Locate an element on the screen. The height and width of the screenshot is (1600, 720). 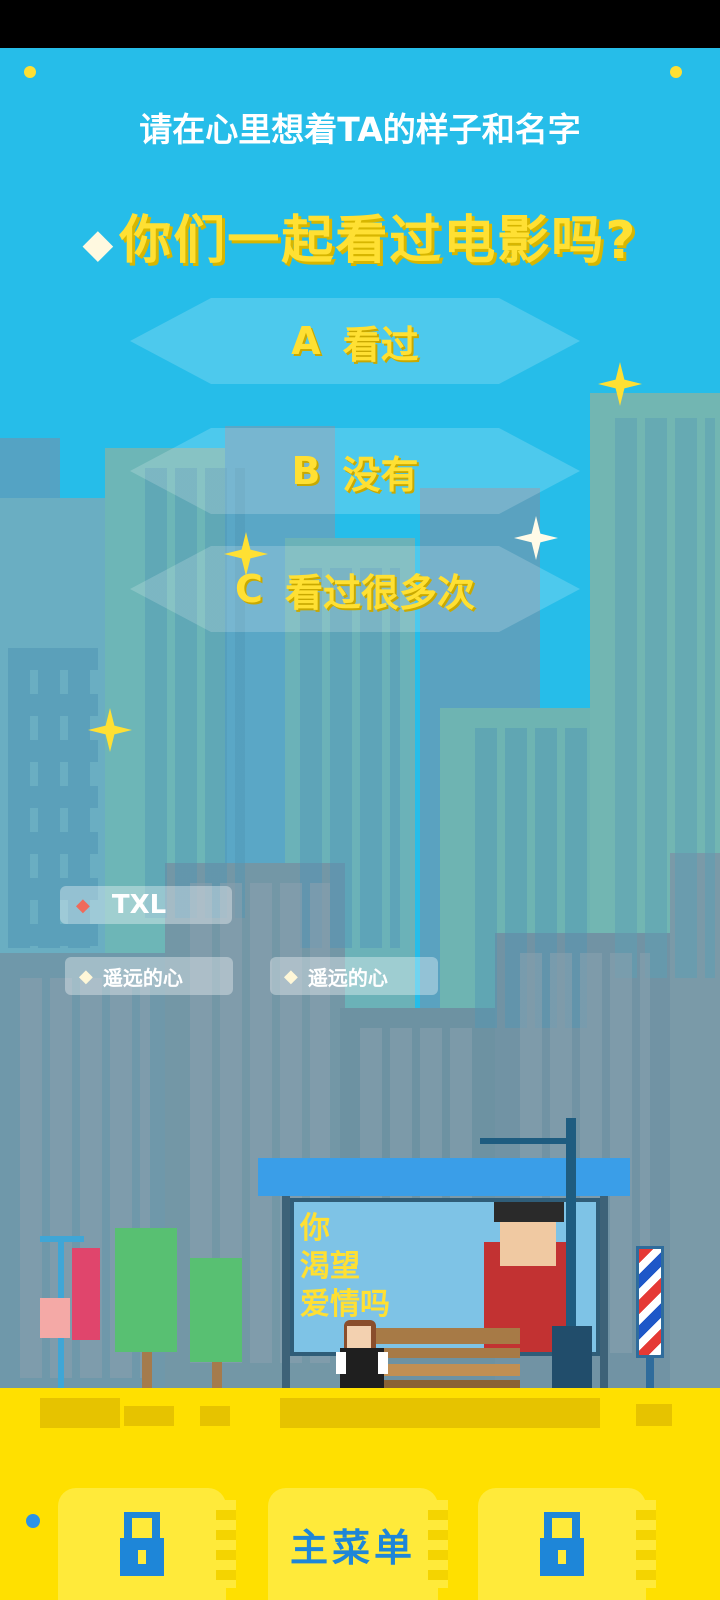
option-b: B 没有 is located at coordinates (355, 471).